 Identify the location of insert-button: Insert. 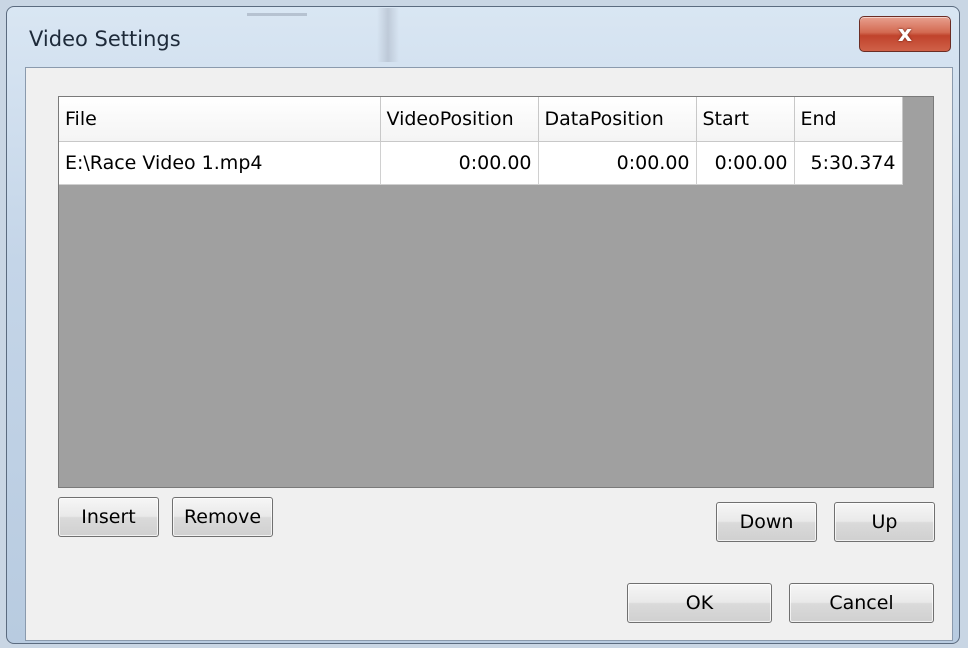
(108, 517).